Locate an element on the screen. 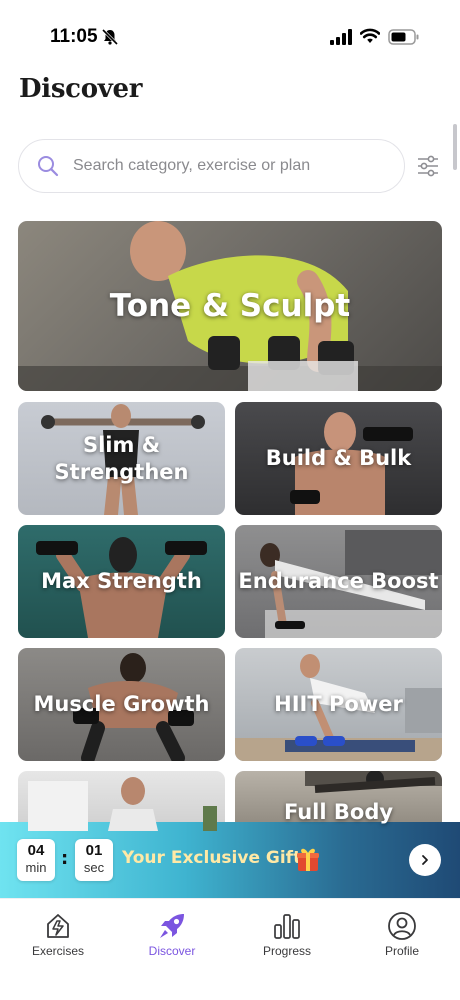 Image resolution: width=460 pixels, height=1000 pixels. chevron-right-icon is located at coordinates (425, 860).